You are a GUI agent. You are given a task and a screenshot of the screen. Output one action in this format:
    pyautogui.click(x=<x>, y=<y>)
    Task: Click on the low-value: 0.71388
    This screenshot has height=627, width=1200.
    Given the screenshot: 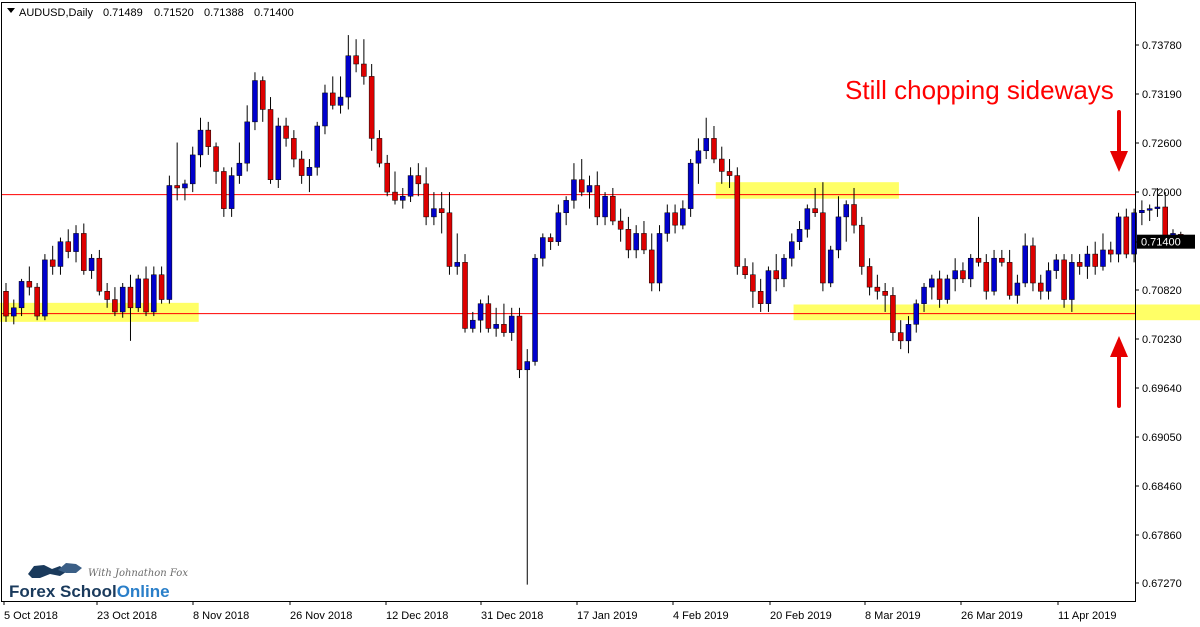 What is the action you would take?
    pyautogui.click(x=224, y=13)
    